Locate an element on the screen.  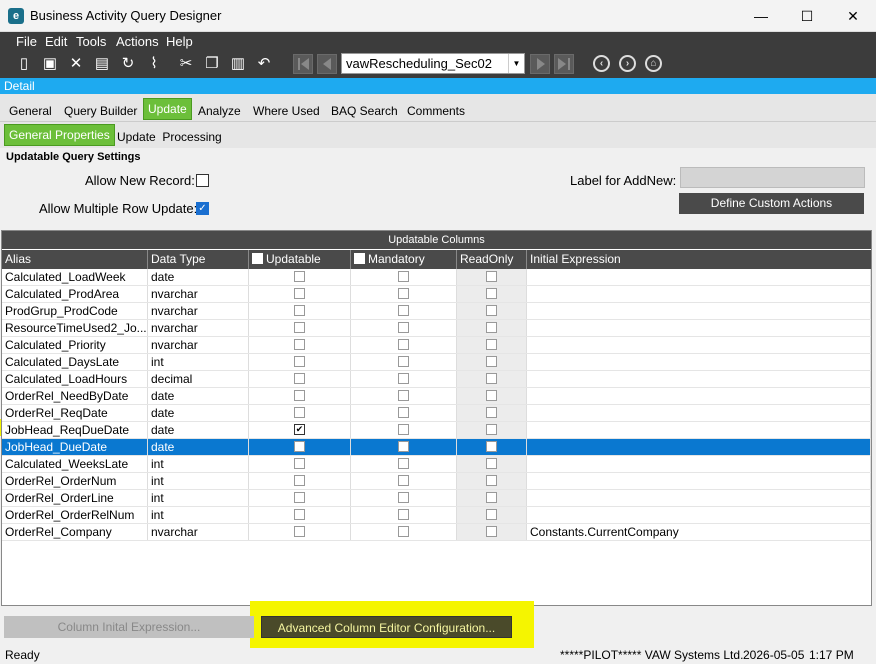
delete-icon: ✕ is located at coordinates (76, 64).